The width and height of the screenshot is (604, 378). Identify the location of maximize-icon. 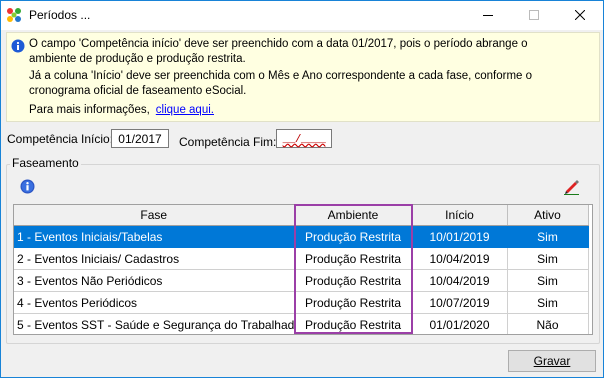
(534, 15).